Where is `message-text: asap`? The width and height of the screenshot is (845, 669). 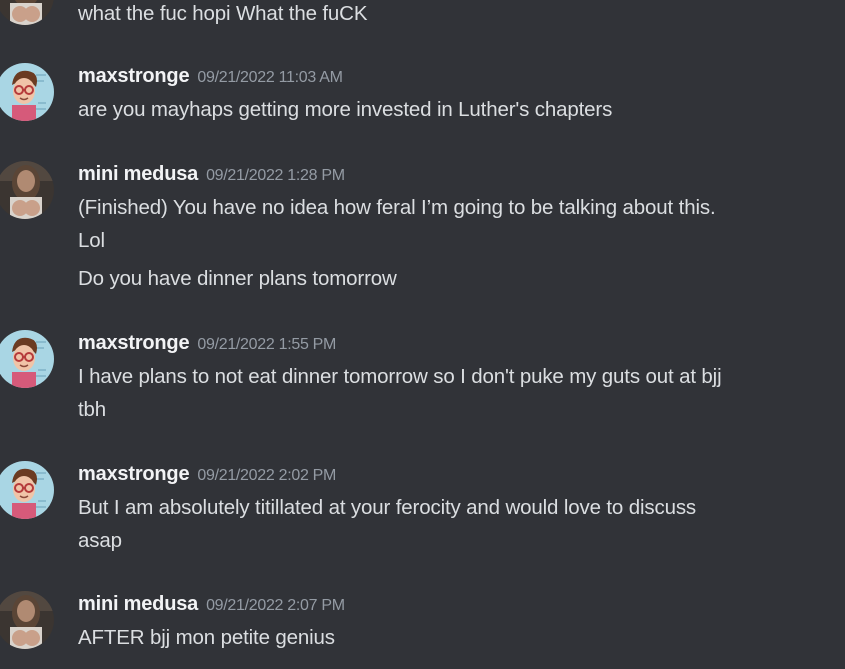
message-text: asap is located at coordinates (100, 540).